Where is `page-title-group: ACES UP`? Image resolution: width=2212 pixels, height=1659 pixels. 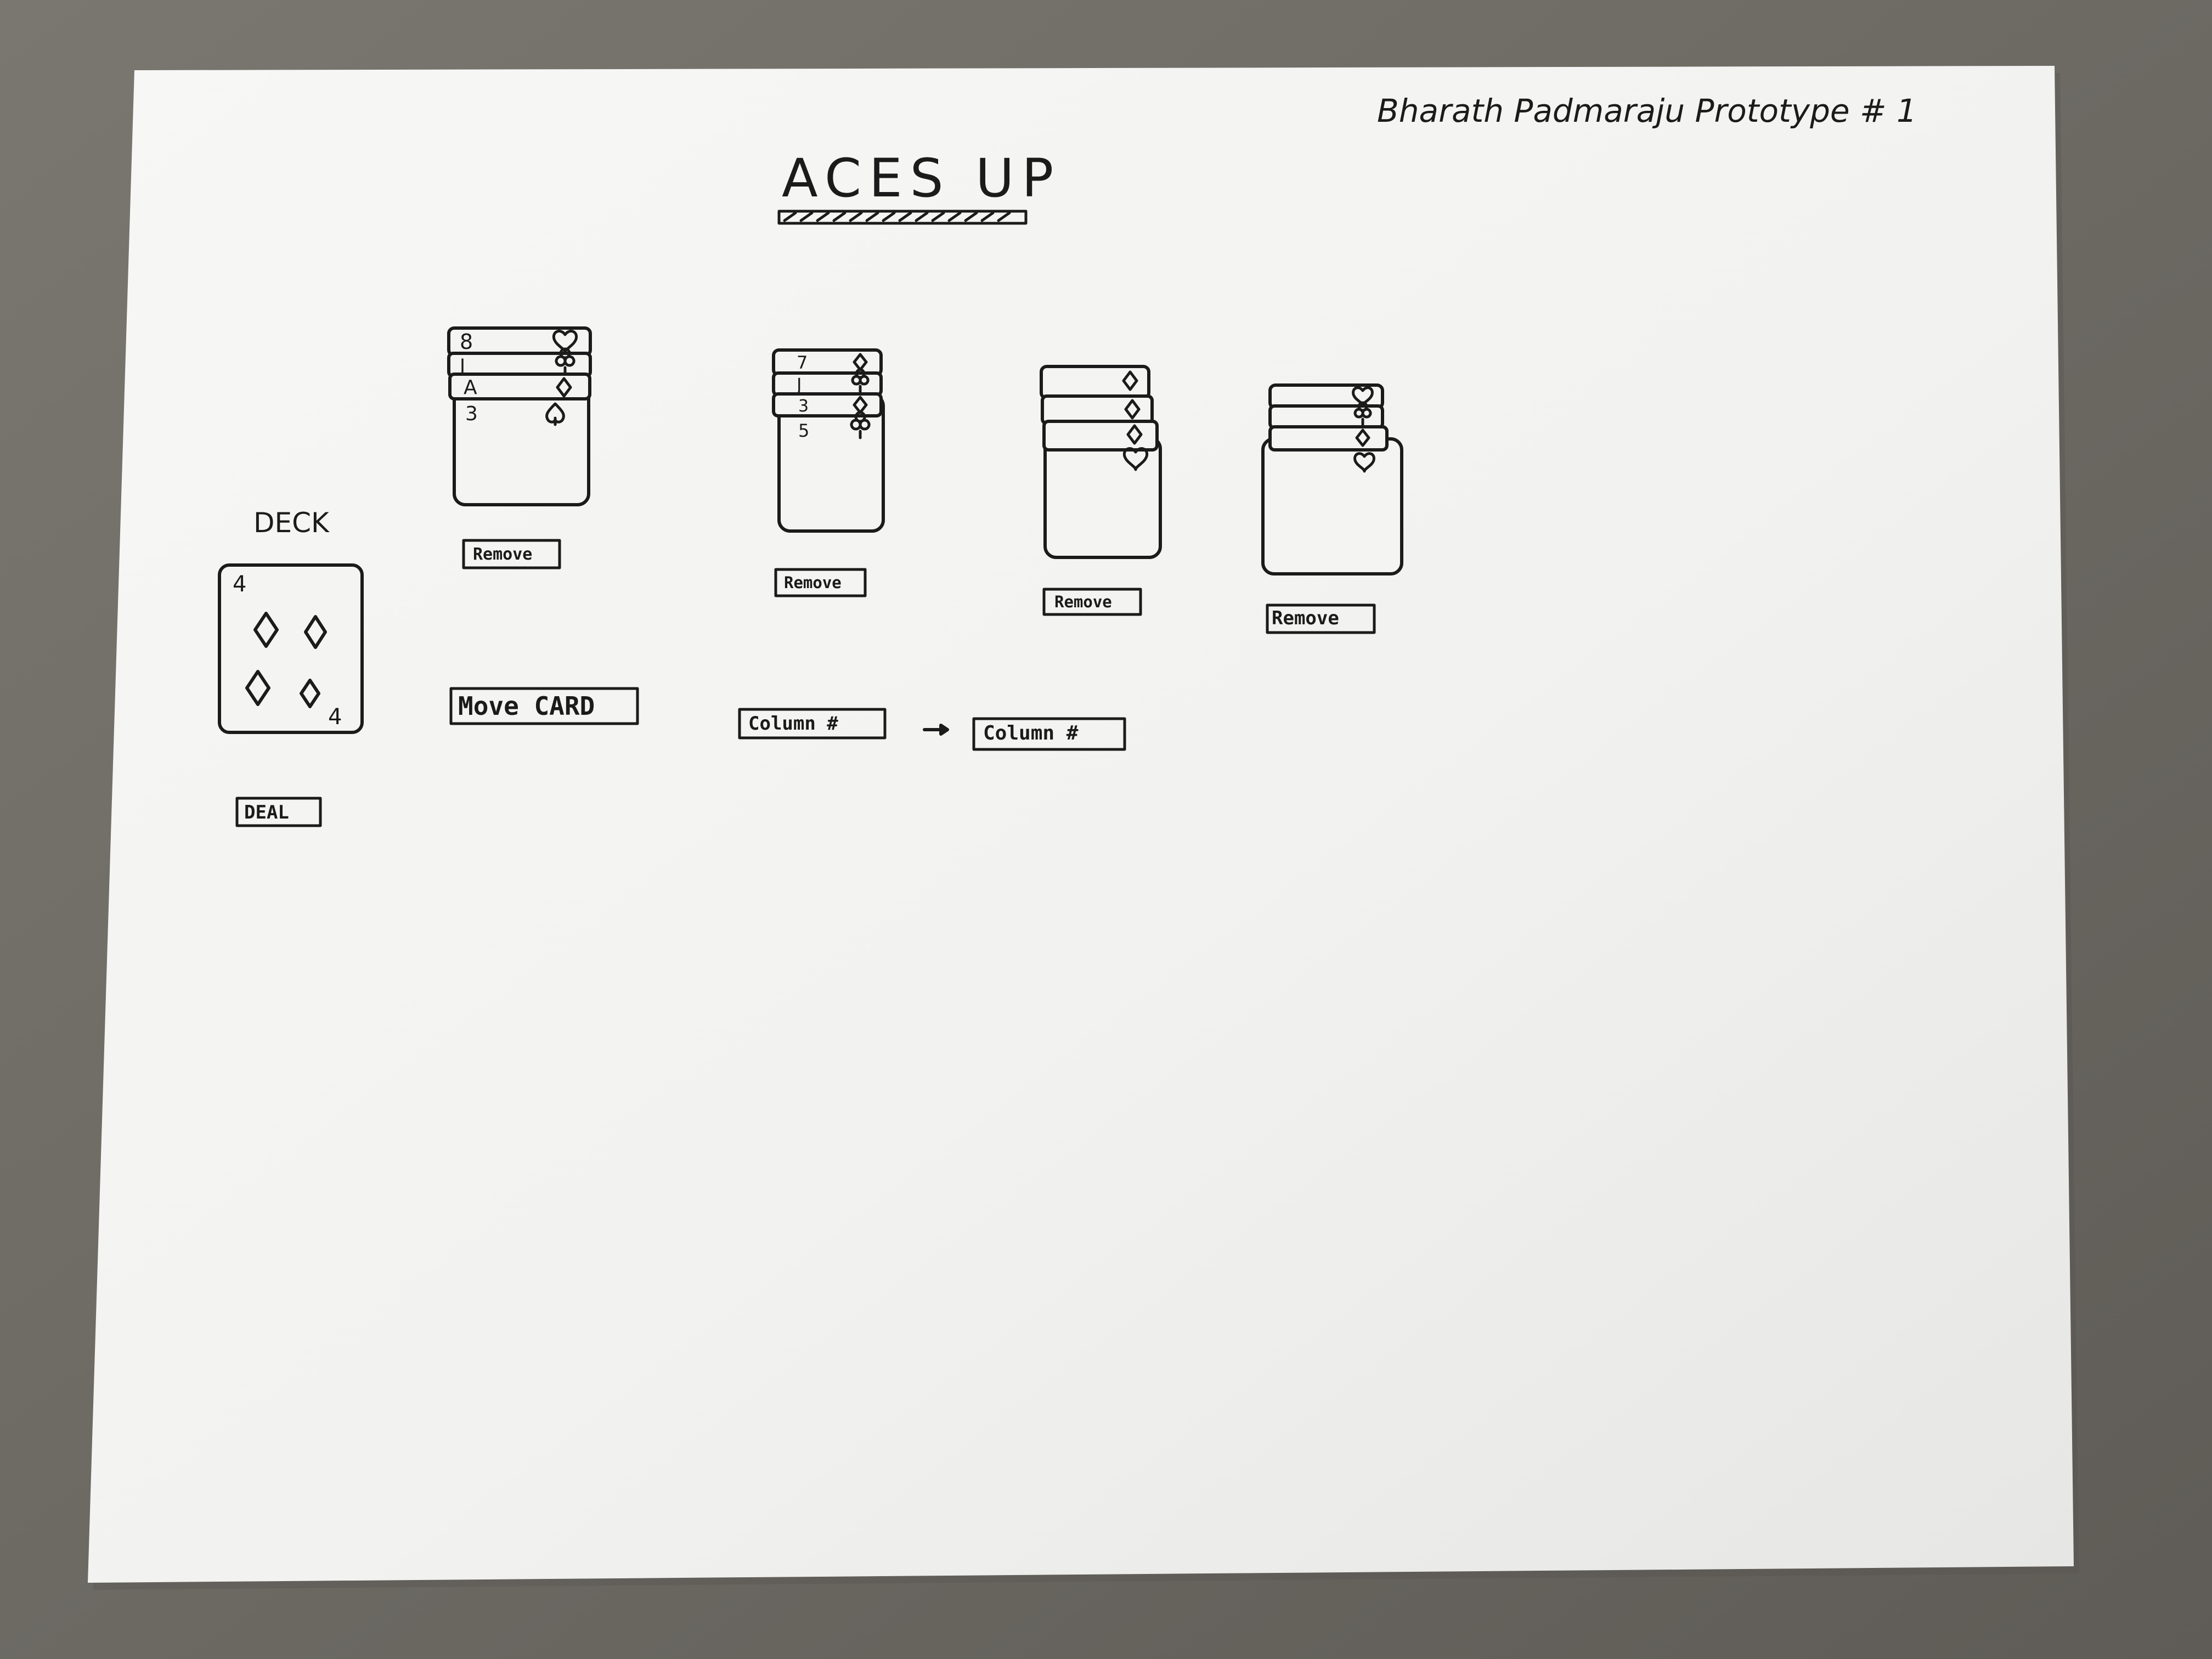 page-title-group: ACES UP is located at coordinates (919, 186).